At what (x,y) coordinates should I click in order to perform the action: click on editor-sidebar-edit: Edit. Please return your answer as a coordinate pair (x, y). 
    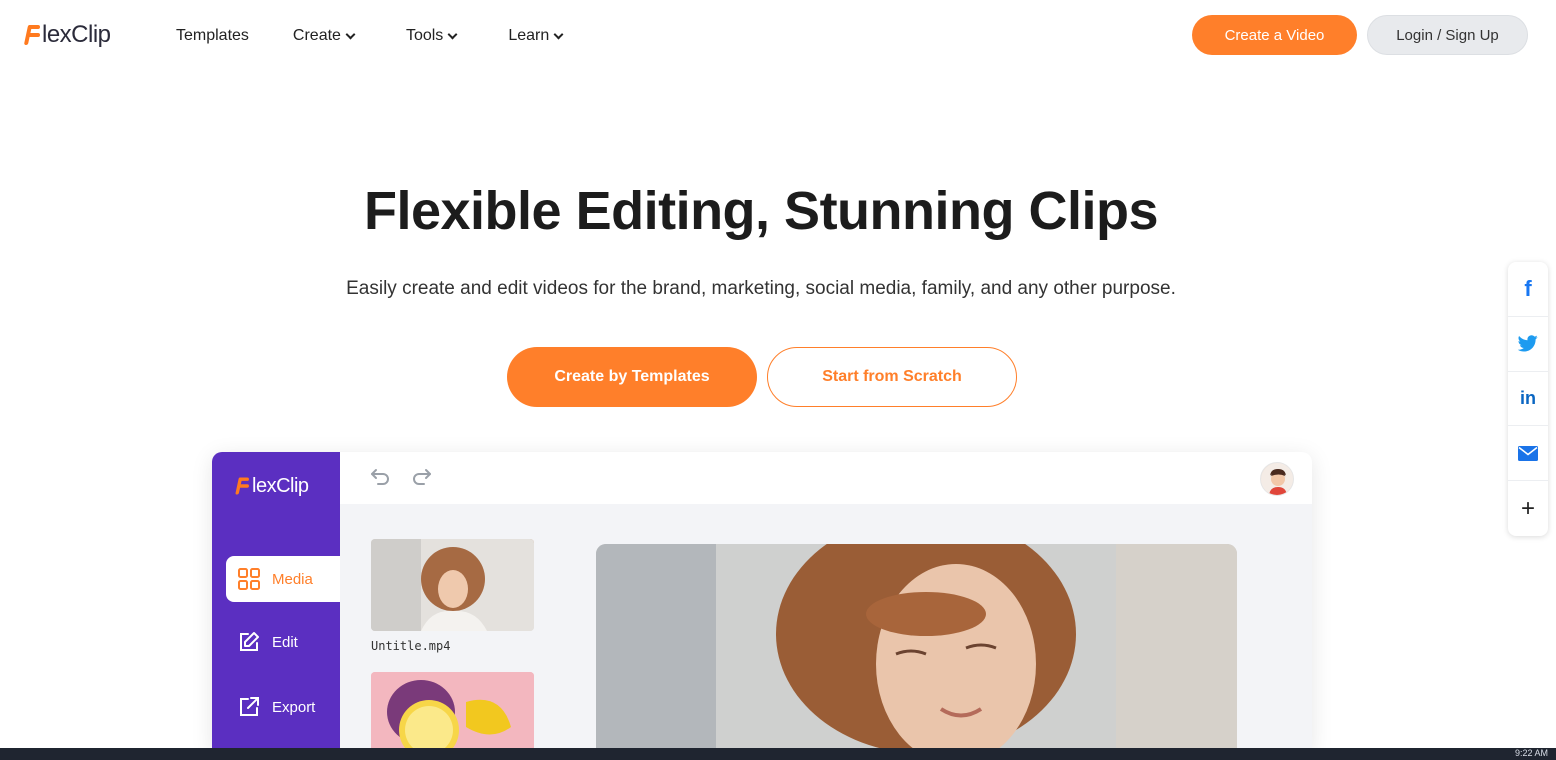
    Looking at the image, I should click on (283, 642).